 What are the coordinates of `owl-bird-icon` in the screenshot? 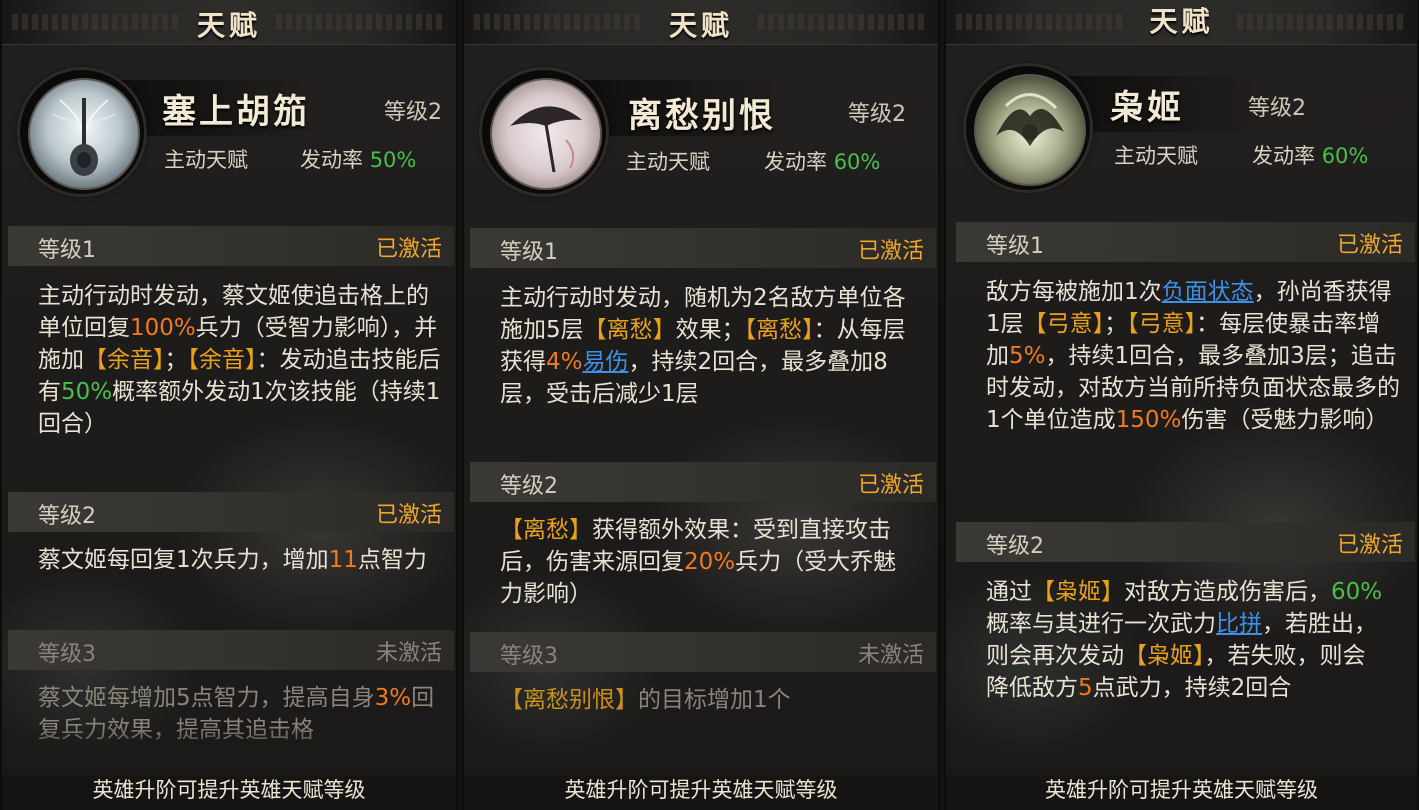 It's located at (1030, 119).